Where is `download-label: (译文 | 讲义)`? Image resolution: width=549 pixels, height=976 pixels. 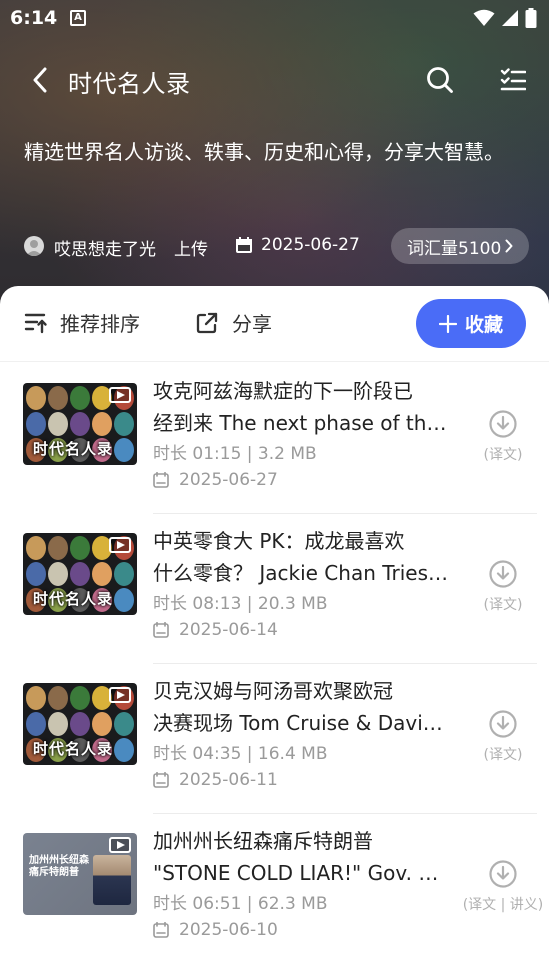
download-label: (译文 | 讲义) is located at coordinates (503, 905).